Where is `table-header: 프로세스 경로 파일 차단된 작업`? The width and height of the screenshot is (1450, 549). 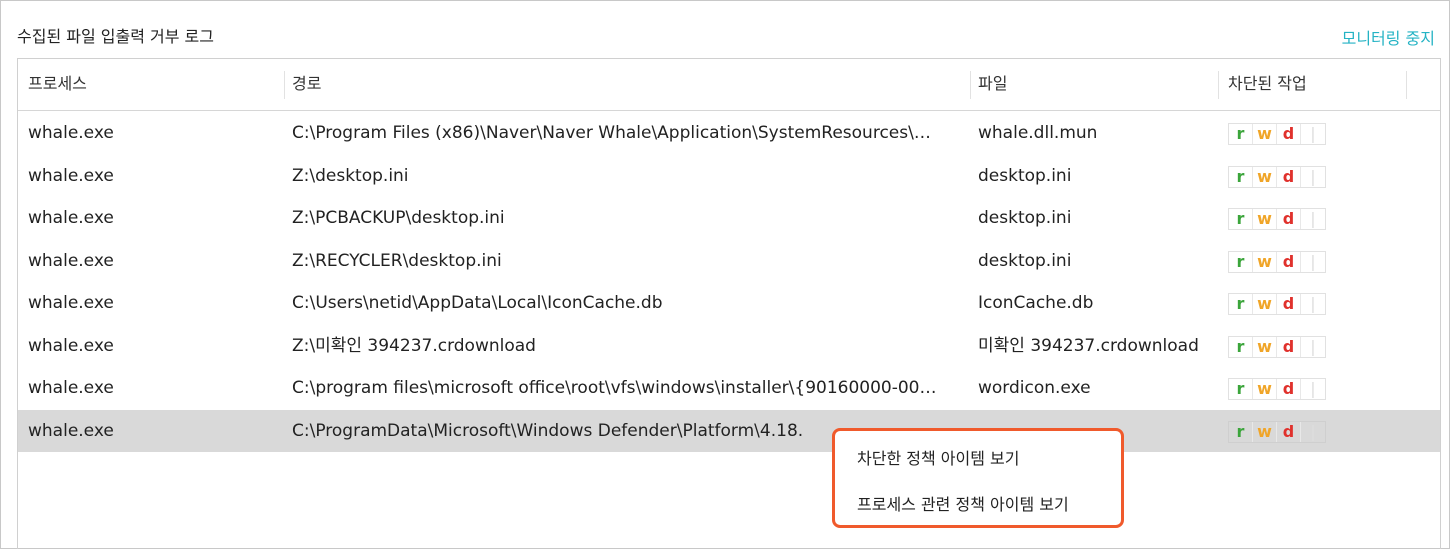 table-header: 프로세스 경로 파일 차단된 작업 is located at coordinates (729, 85).